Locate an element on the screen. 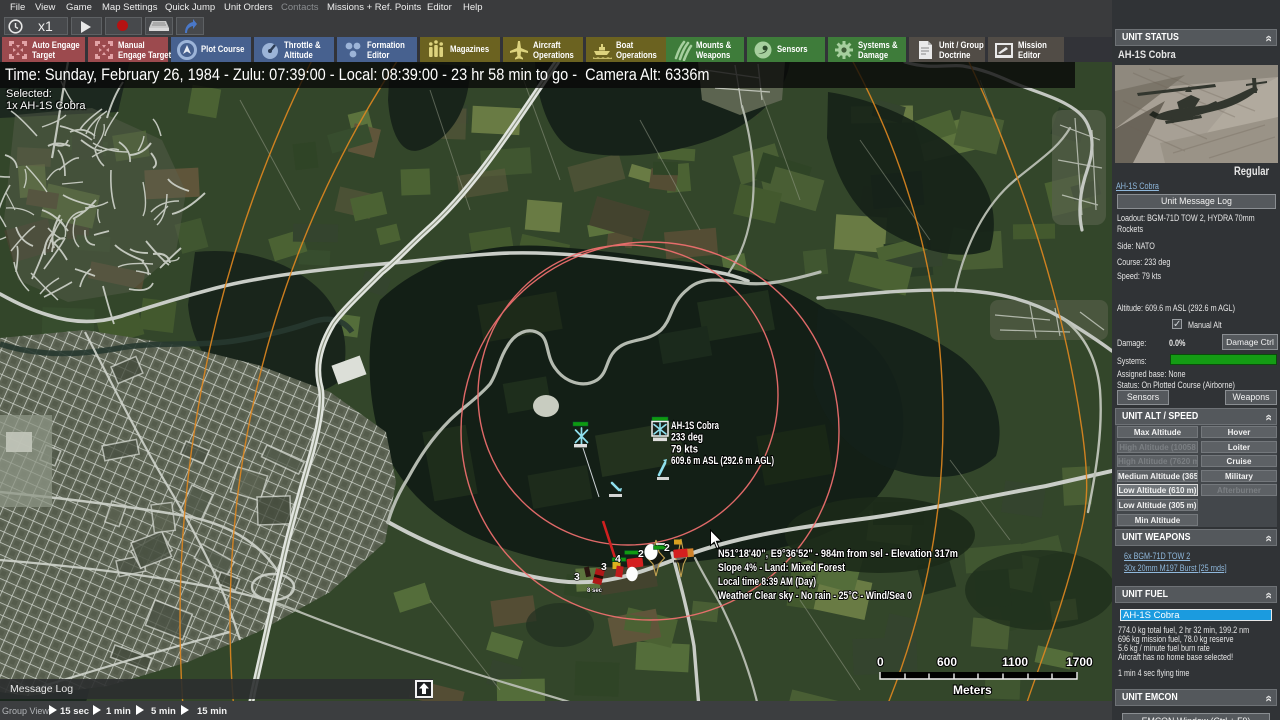  svg-text: 8 sec is located at coordinates (595, 591).